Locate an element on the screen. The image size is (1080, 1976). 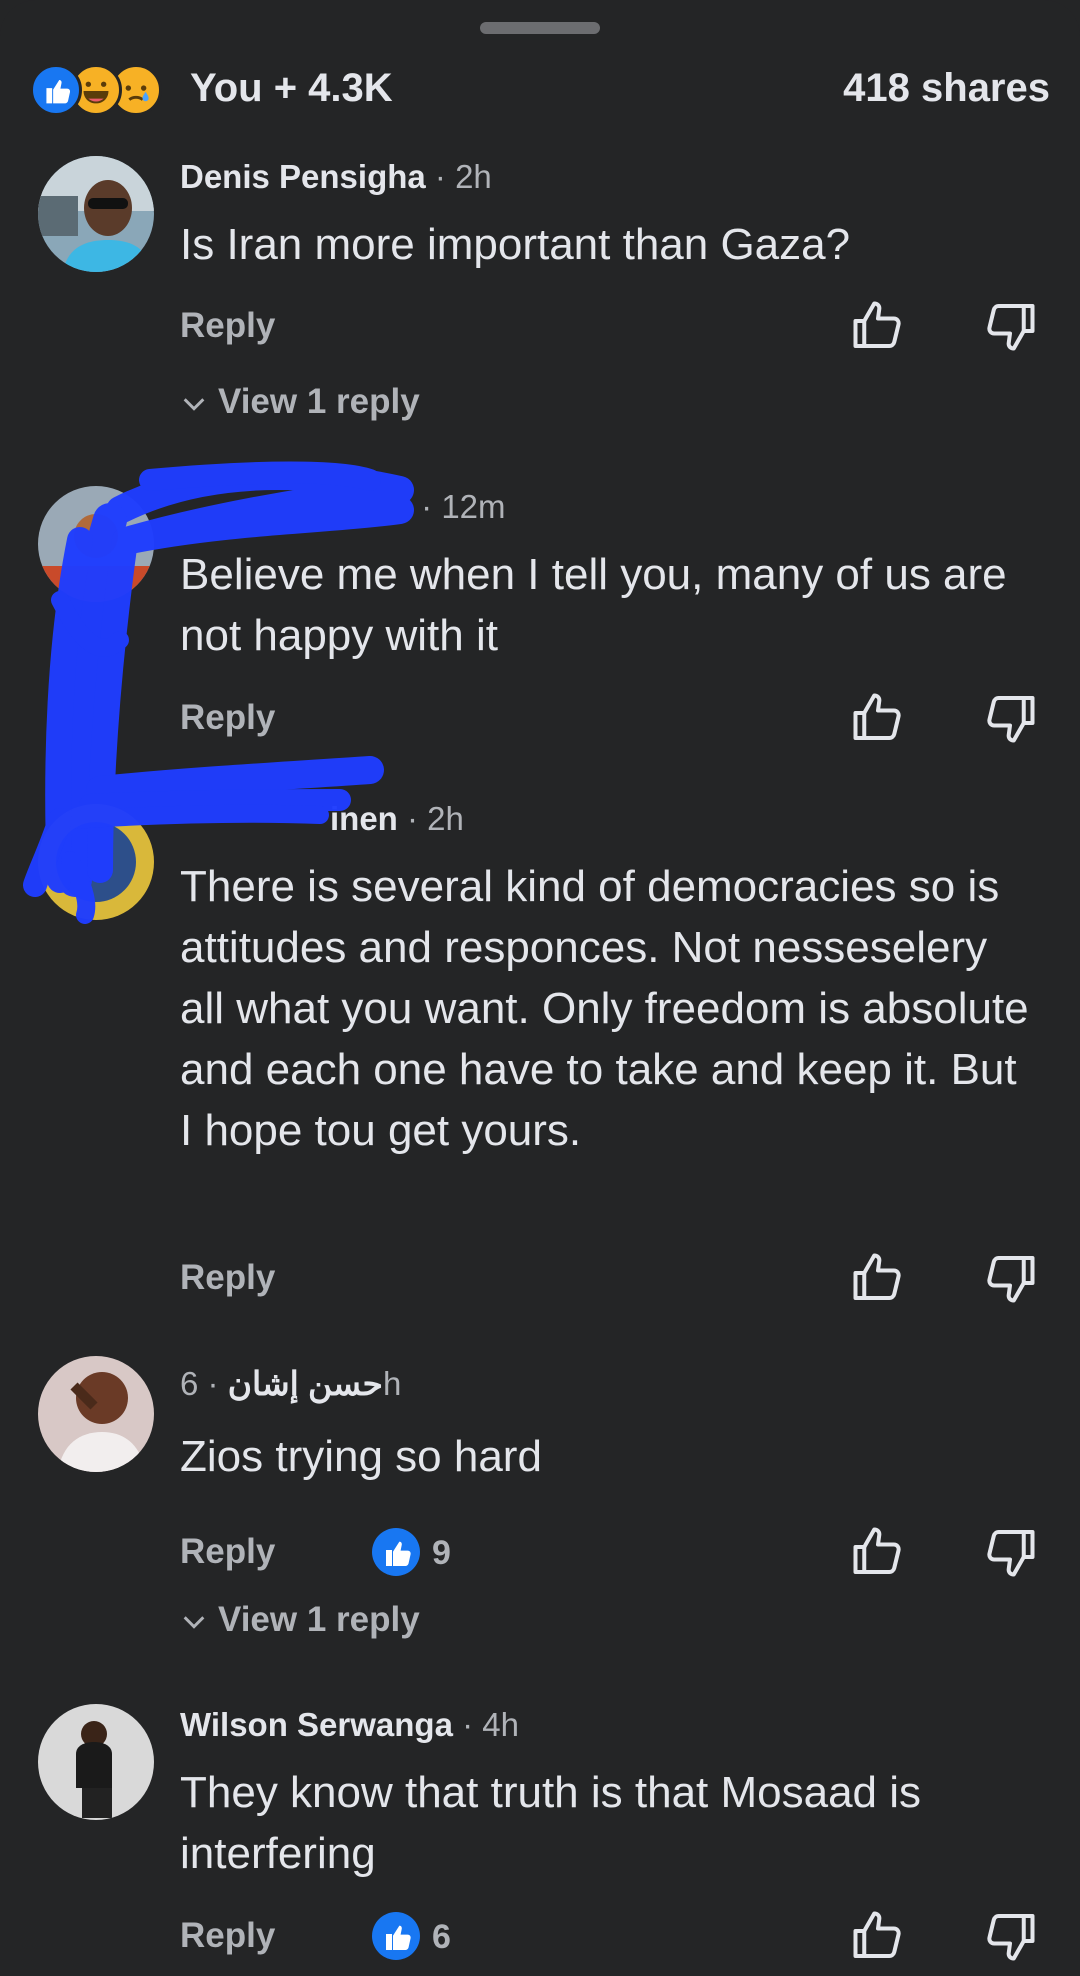
like-icon is located at coordinates (56, 90).